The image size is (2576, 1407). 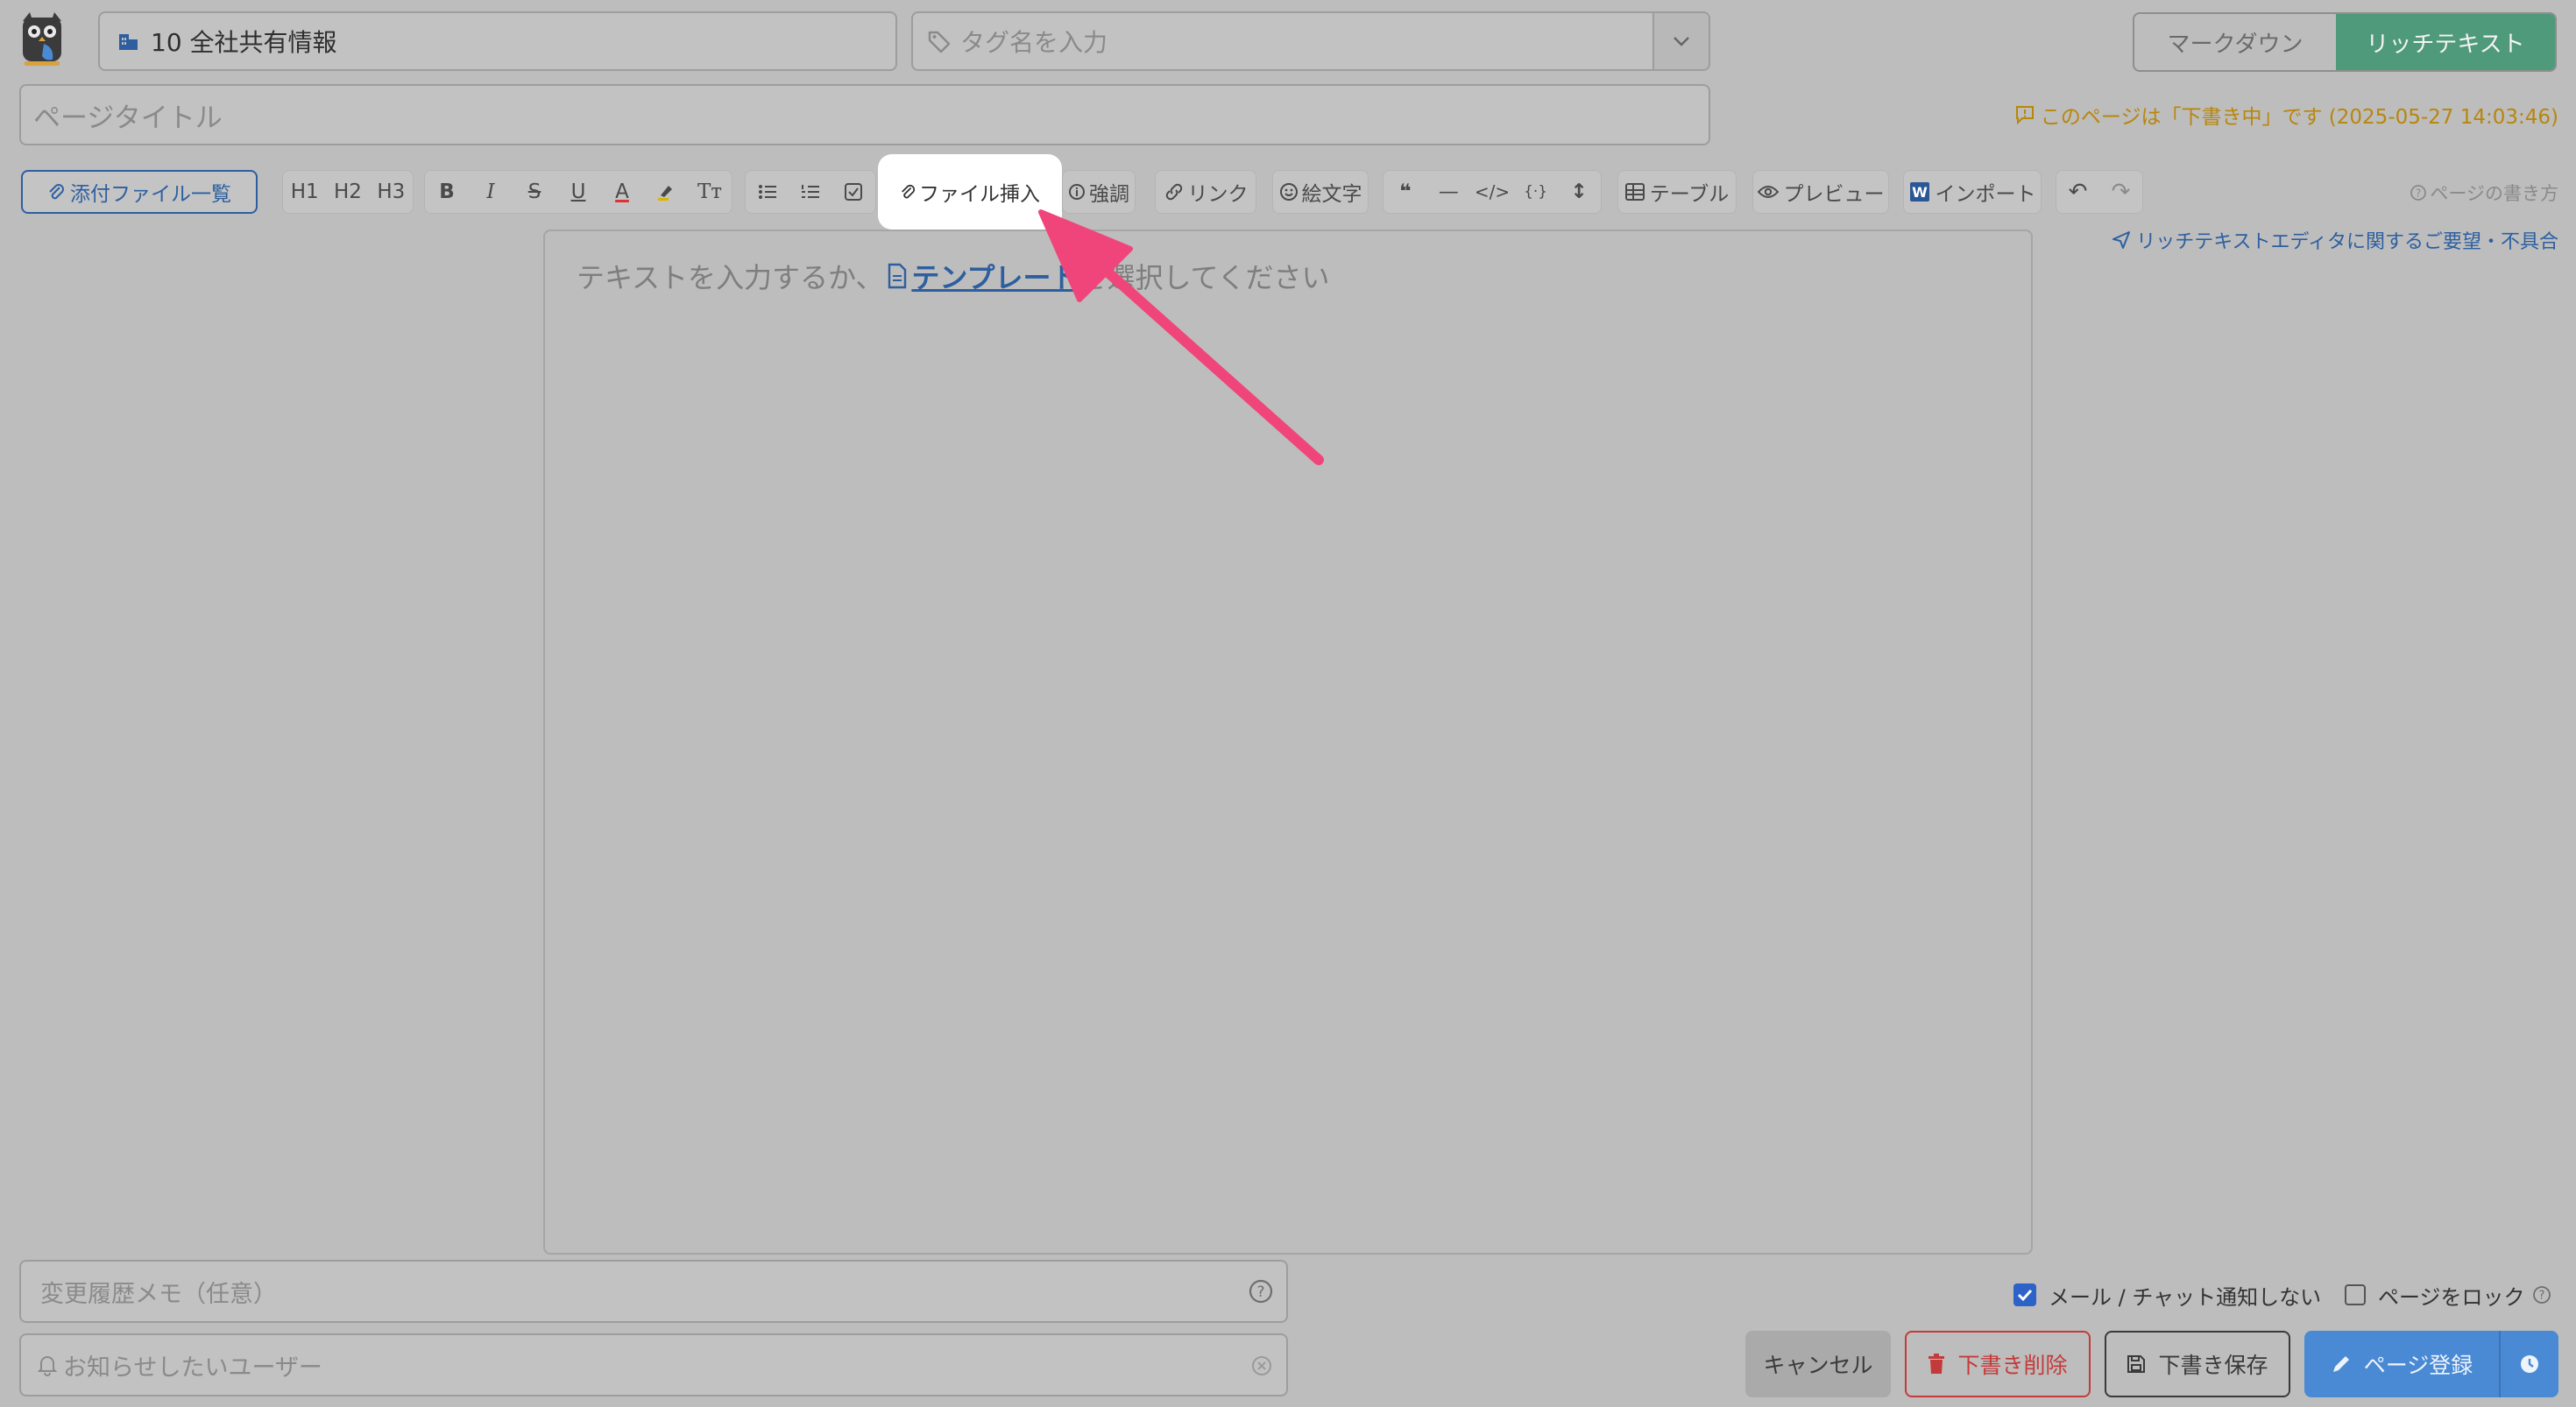 What do you see at coordinates (244, 42) in the screenshot?
I see `group-value: 10 全社共有情報` at bounding box center [244, 42].